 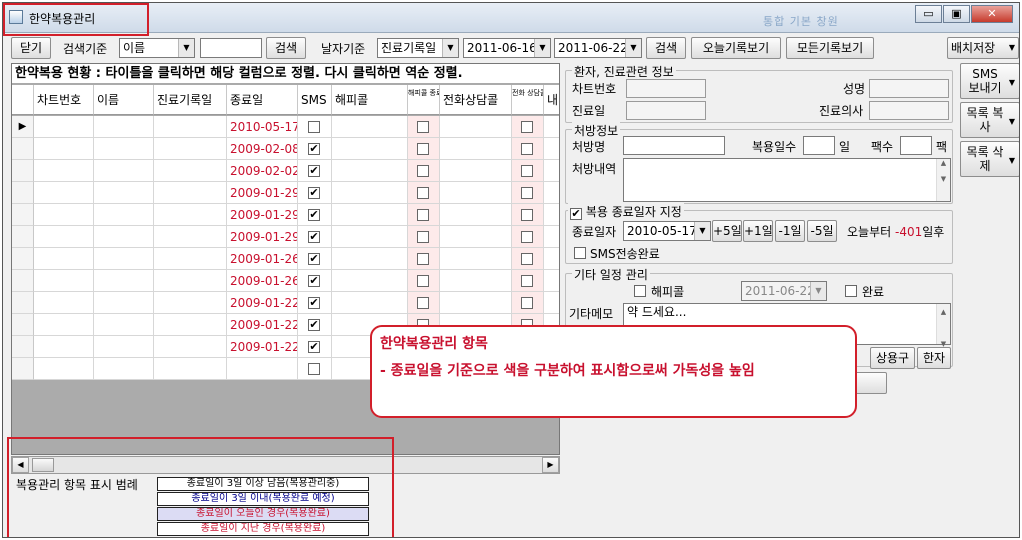 I want to click on etc-done-checkbox, so click(x=851, y=291).